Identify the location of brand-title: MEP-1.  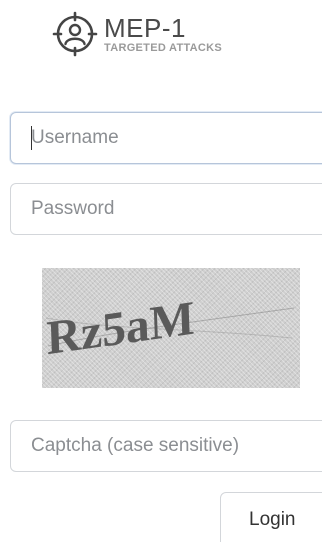
(145, 27).